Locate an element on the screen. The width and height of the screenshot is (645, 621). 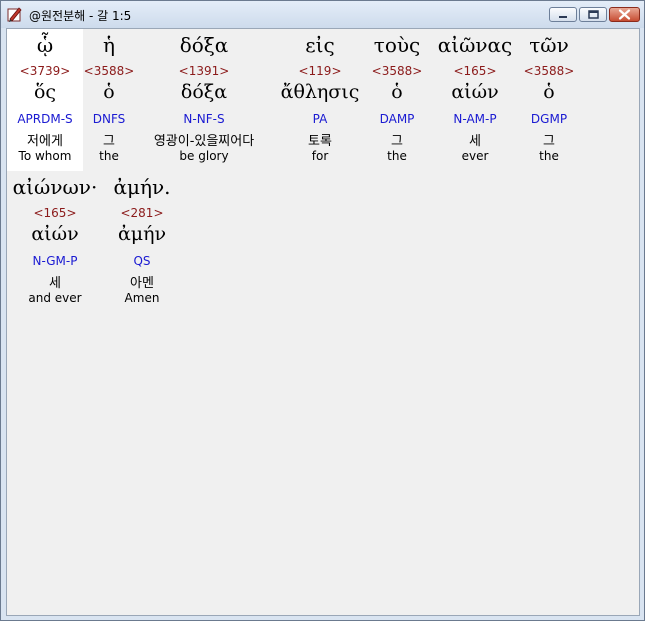
parsing-code: N-NF-S is located at coordinates (204, 119).